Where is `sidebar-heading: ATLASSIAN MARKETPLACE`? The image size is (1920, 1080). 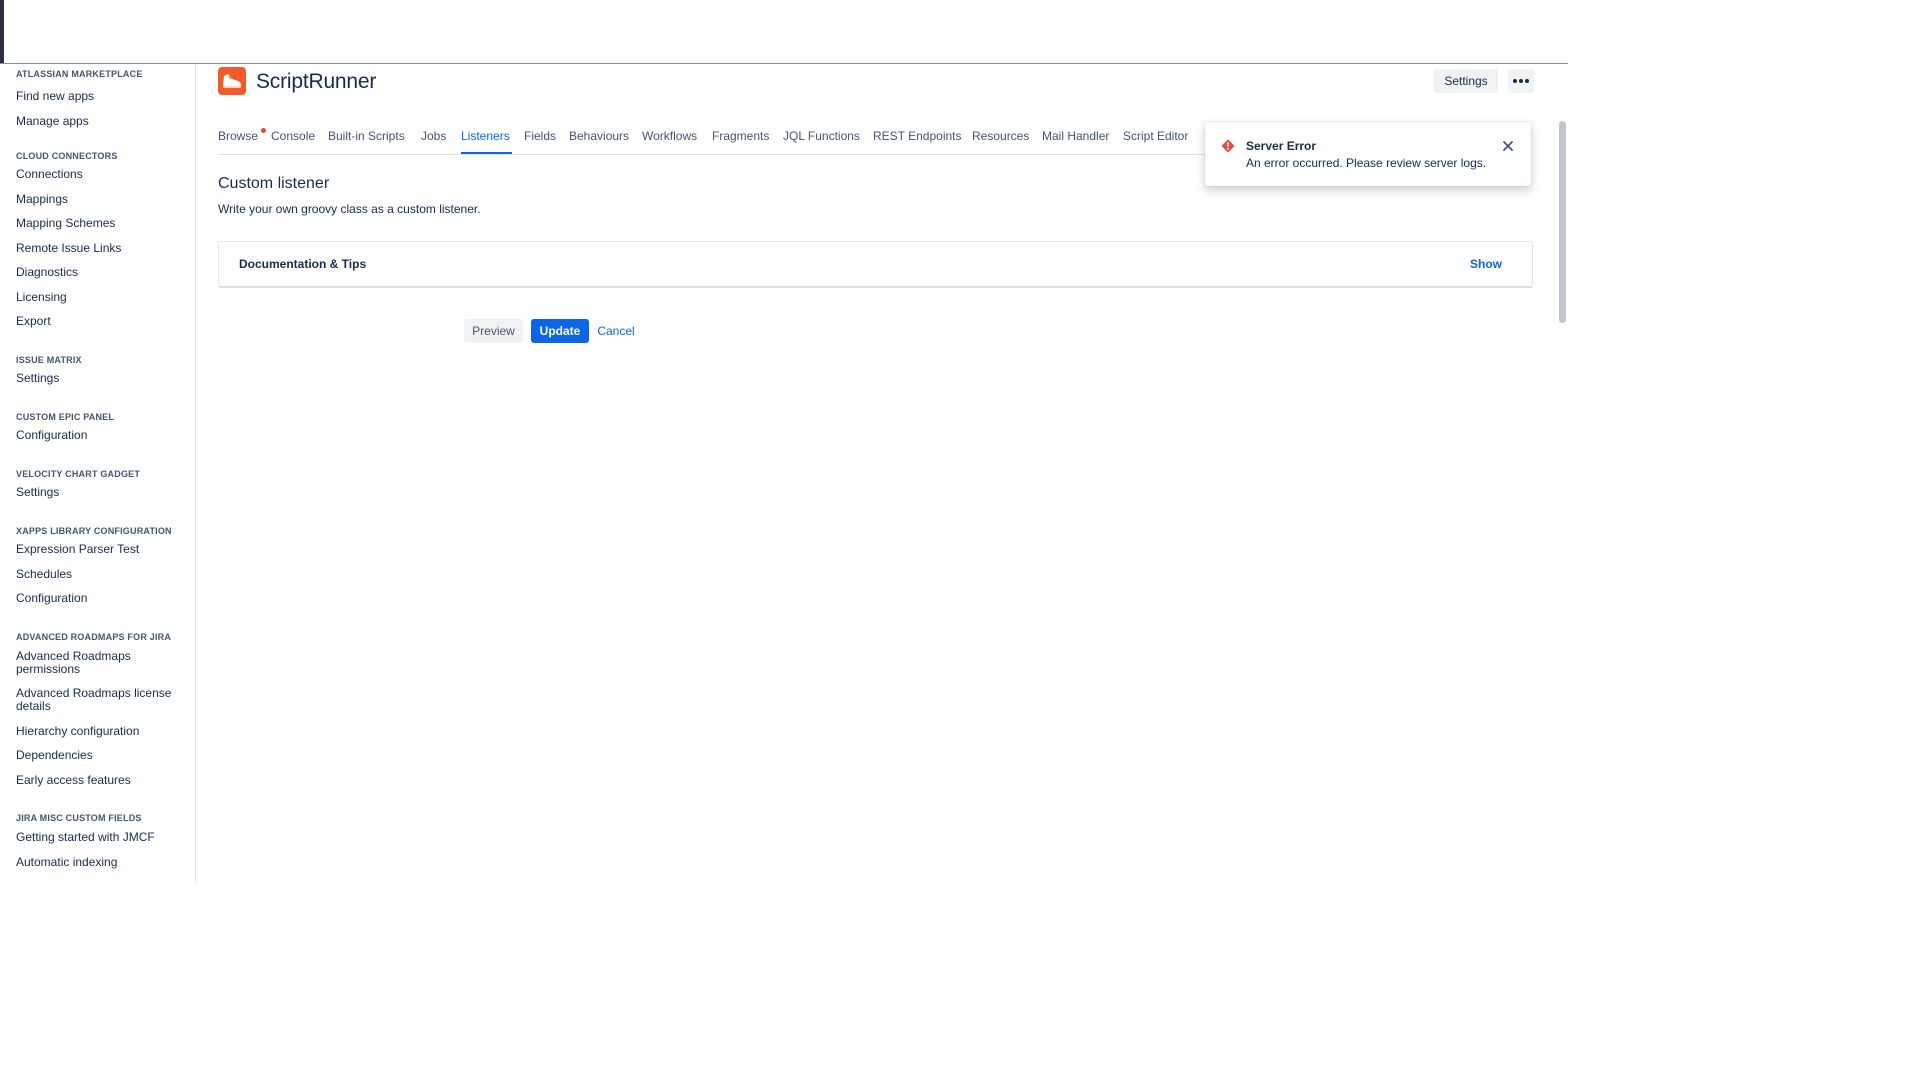 sidebar-heading: ATLASSIAN MARKETPLACE is located at coordinates (79, 74).